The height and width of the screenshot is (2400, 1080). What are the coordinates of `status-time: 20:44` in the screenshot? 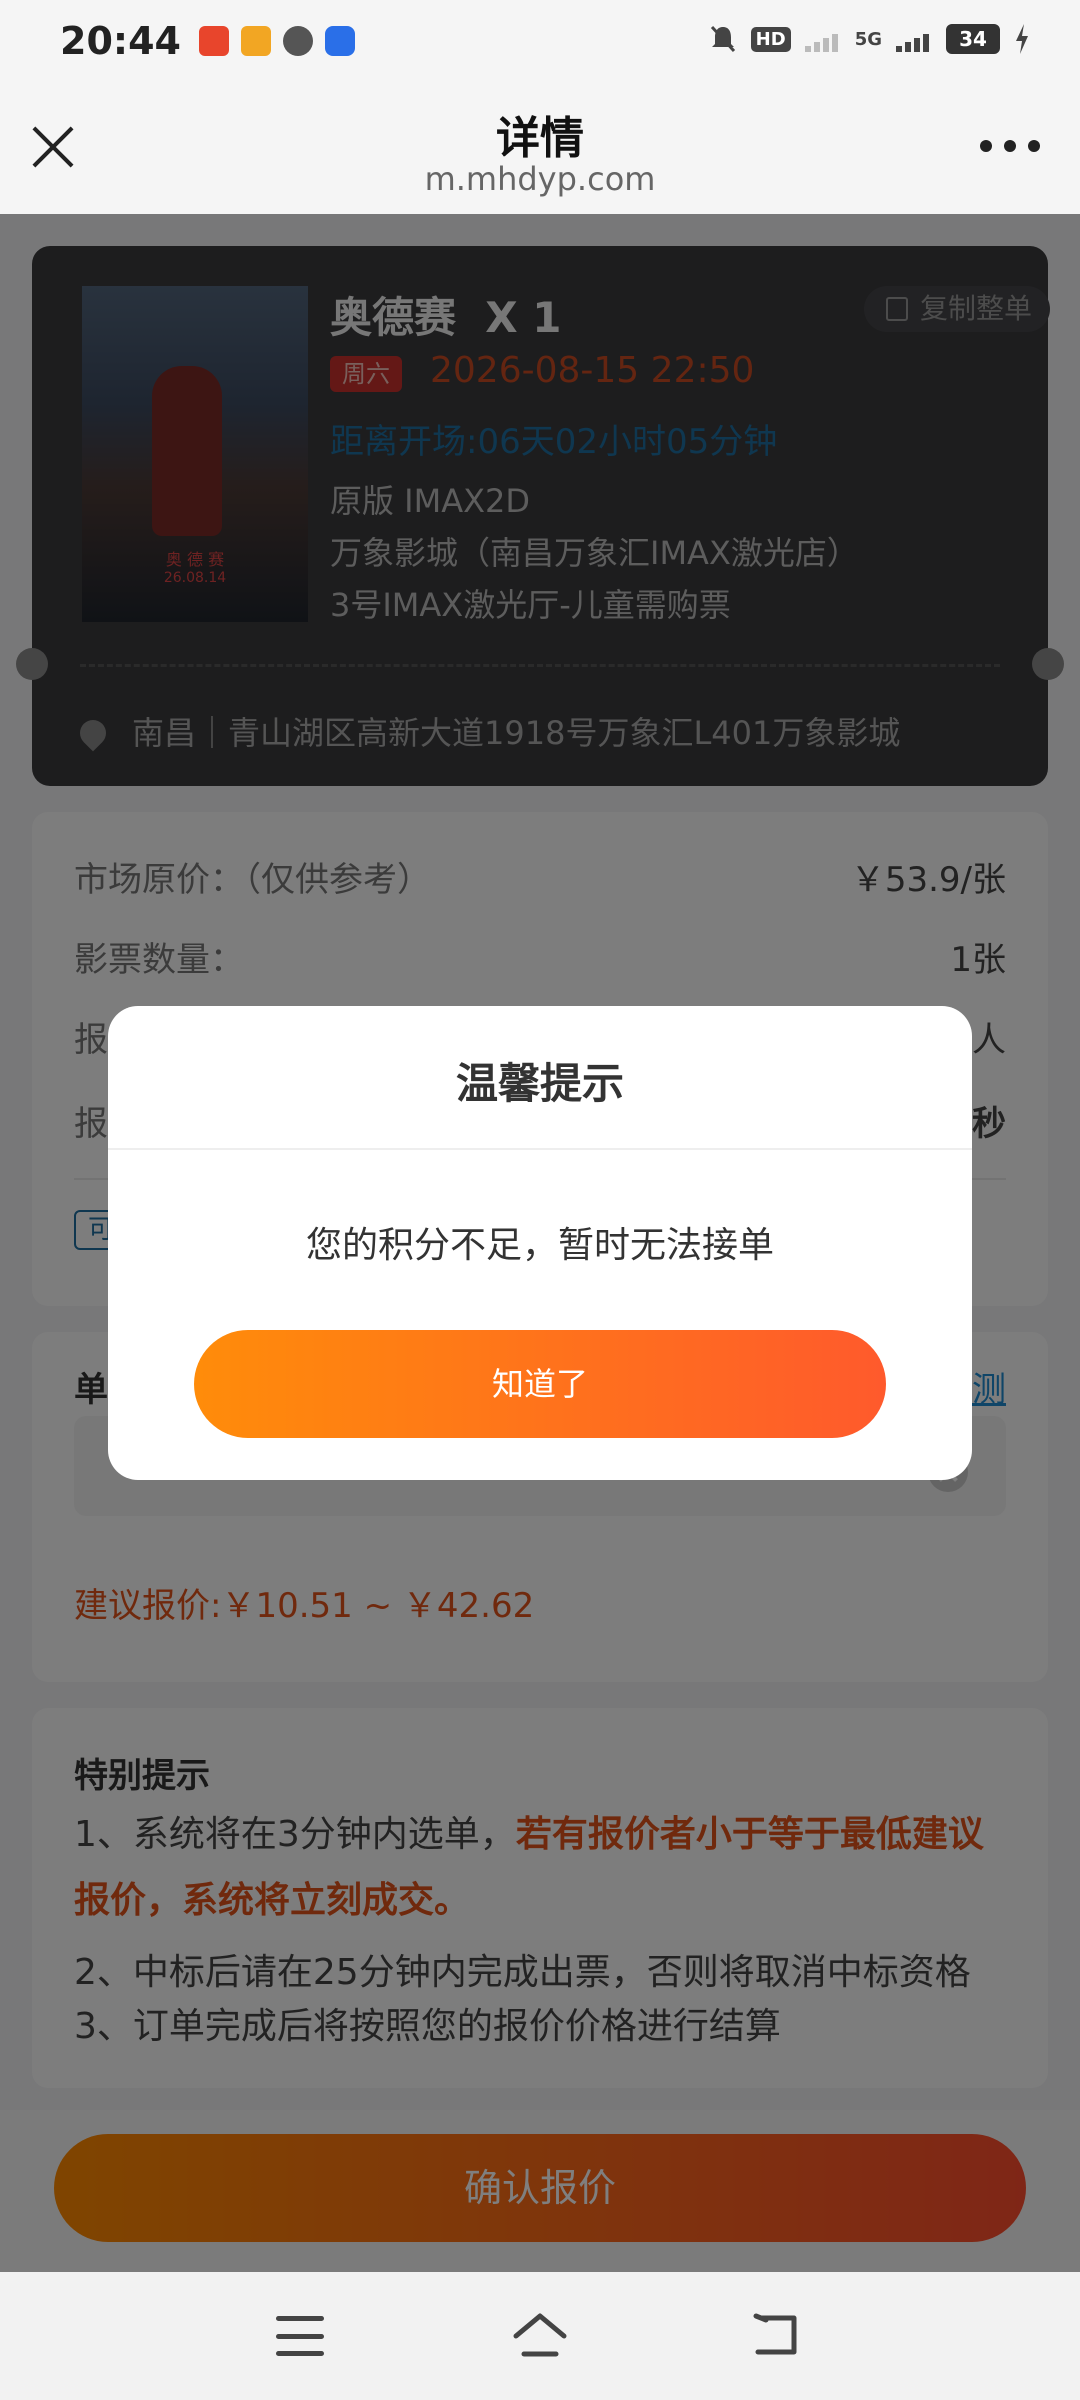 It's located at (120, 41).